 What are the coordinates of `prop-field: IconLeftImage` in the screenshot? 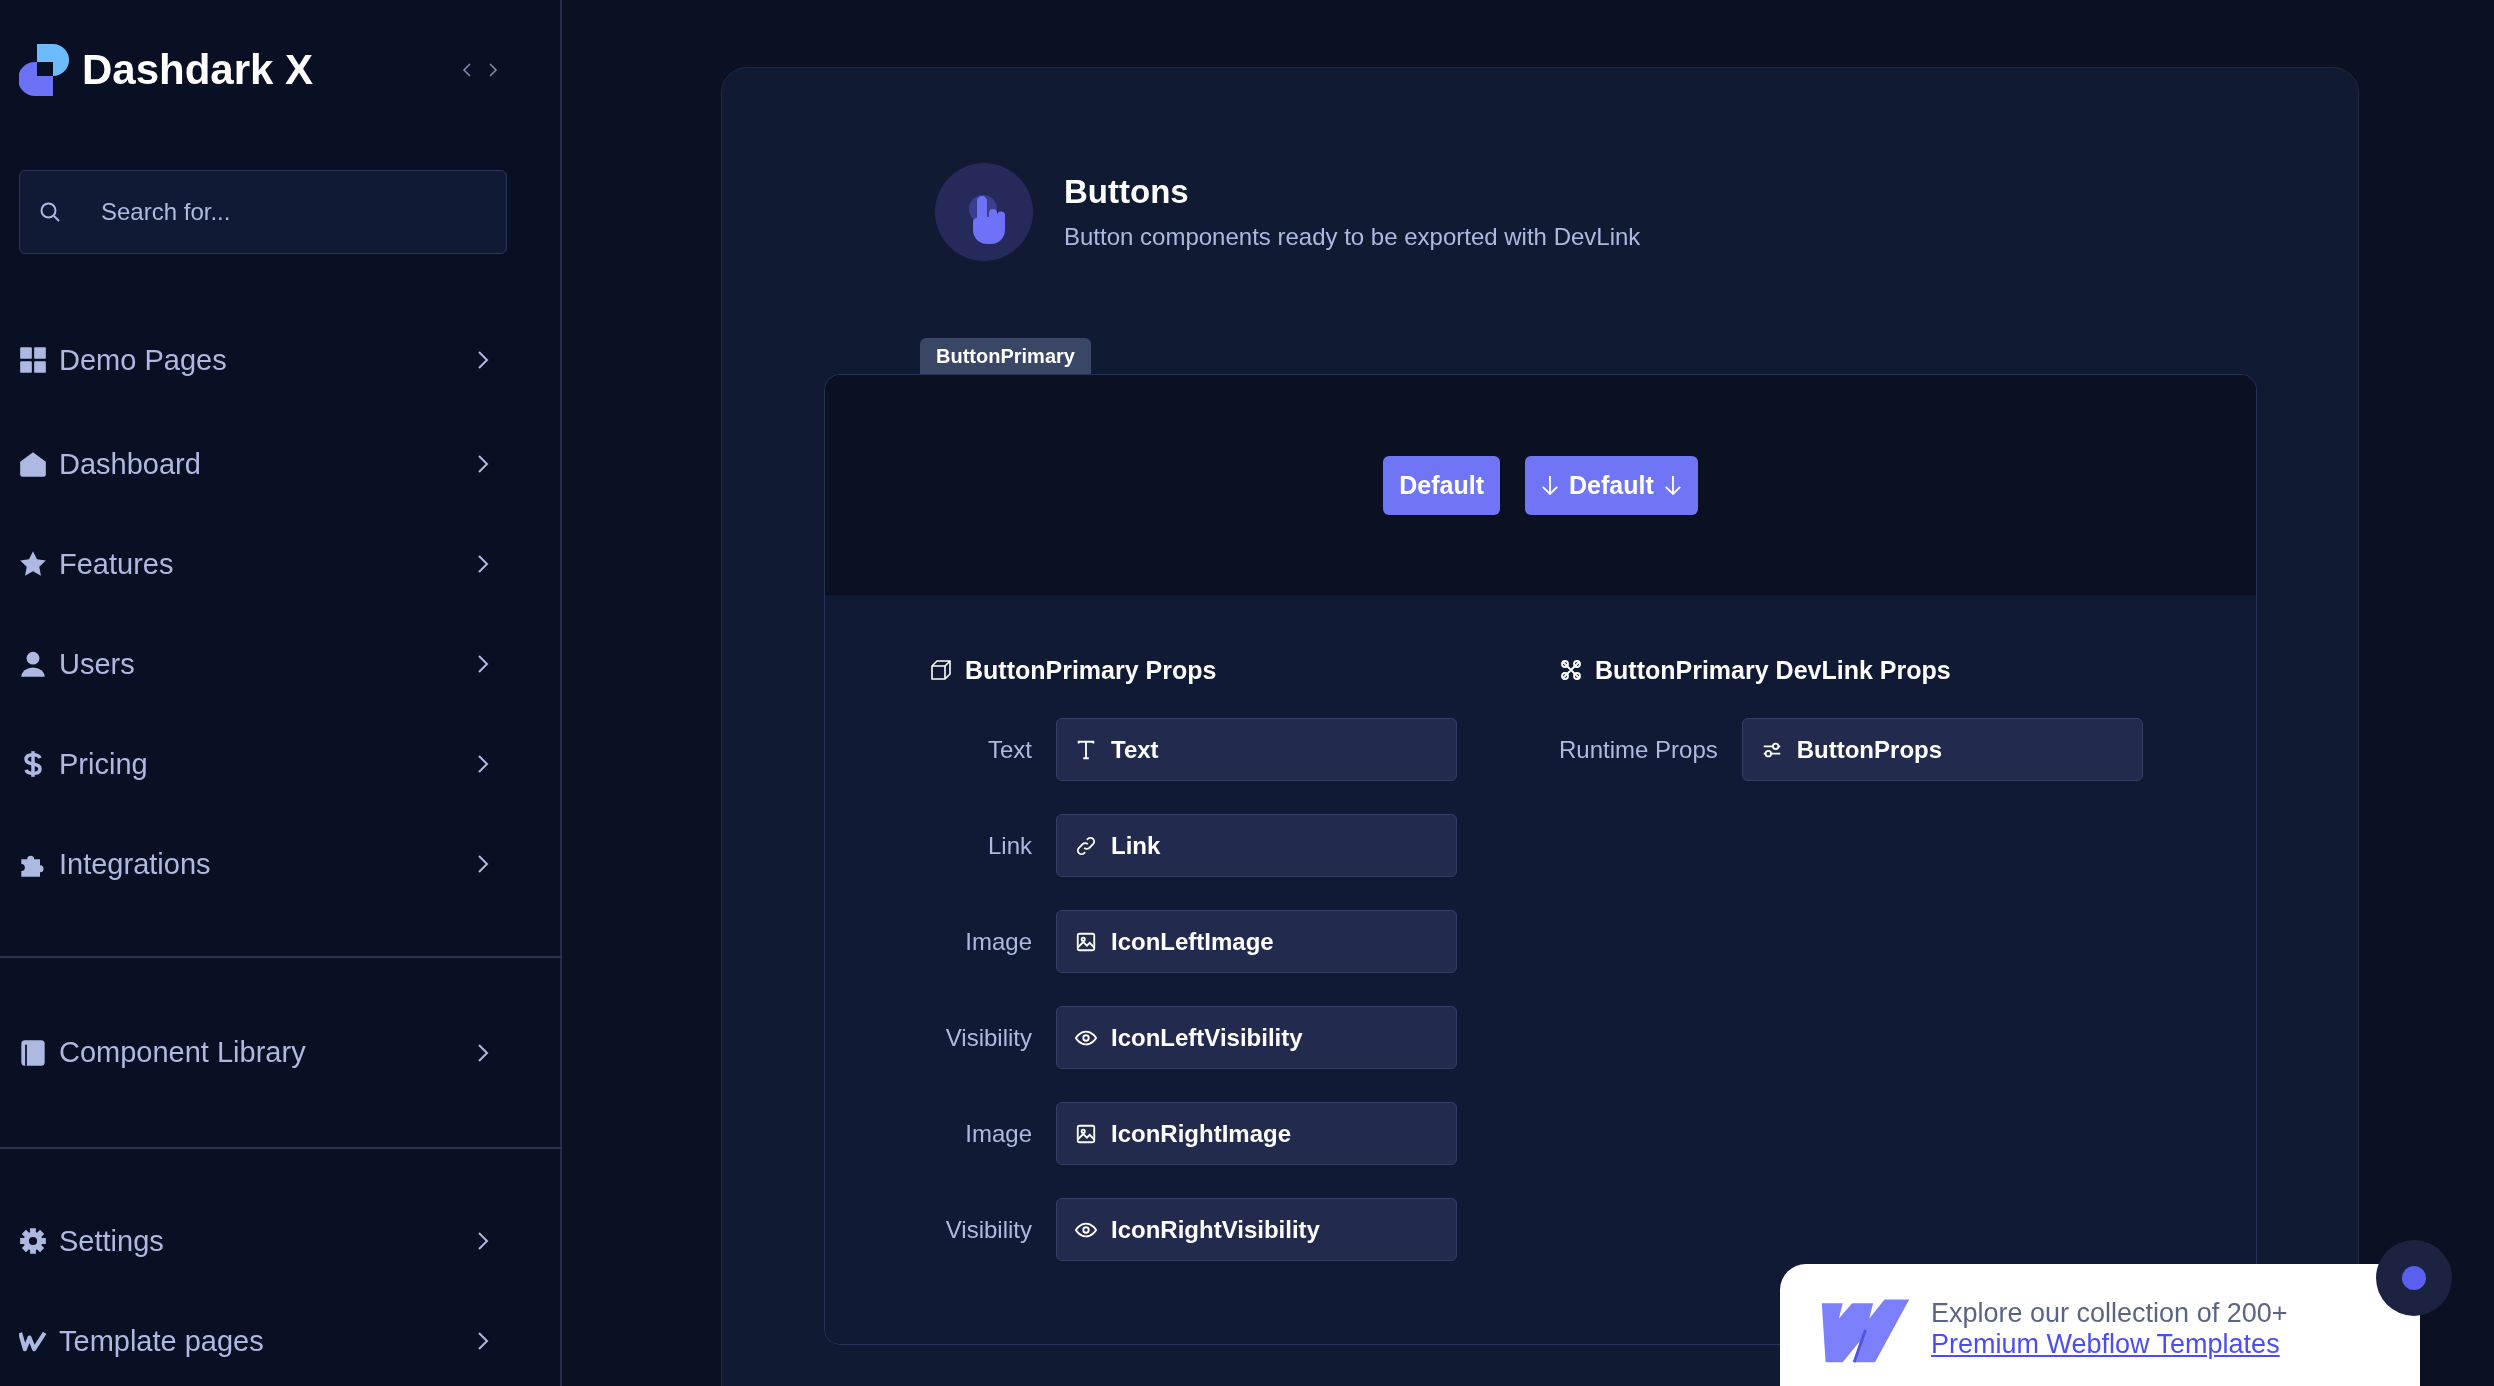 It's located at (1256, 941).